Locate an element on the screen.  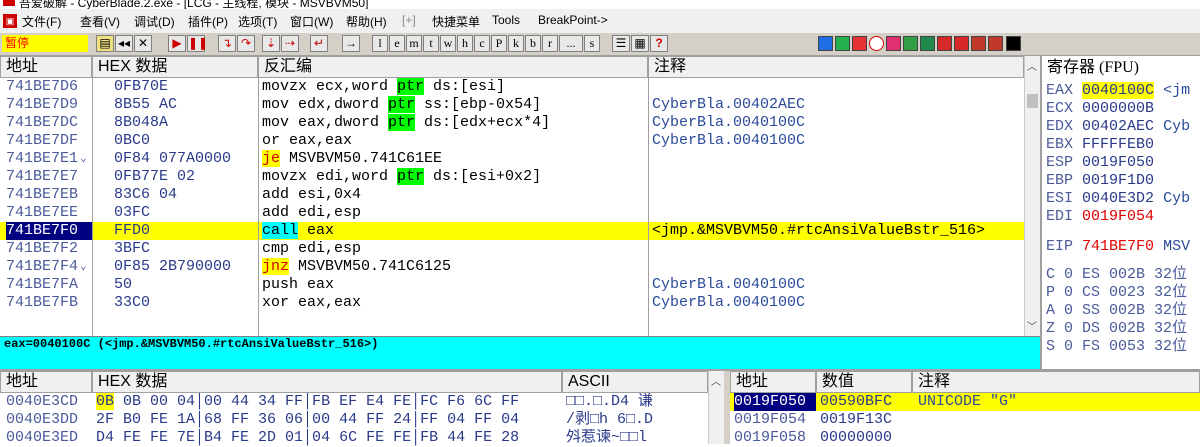
table-row: 741BE7EE 03FC add edi,esp is located at coordinates (512, 213).